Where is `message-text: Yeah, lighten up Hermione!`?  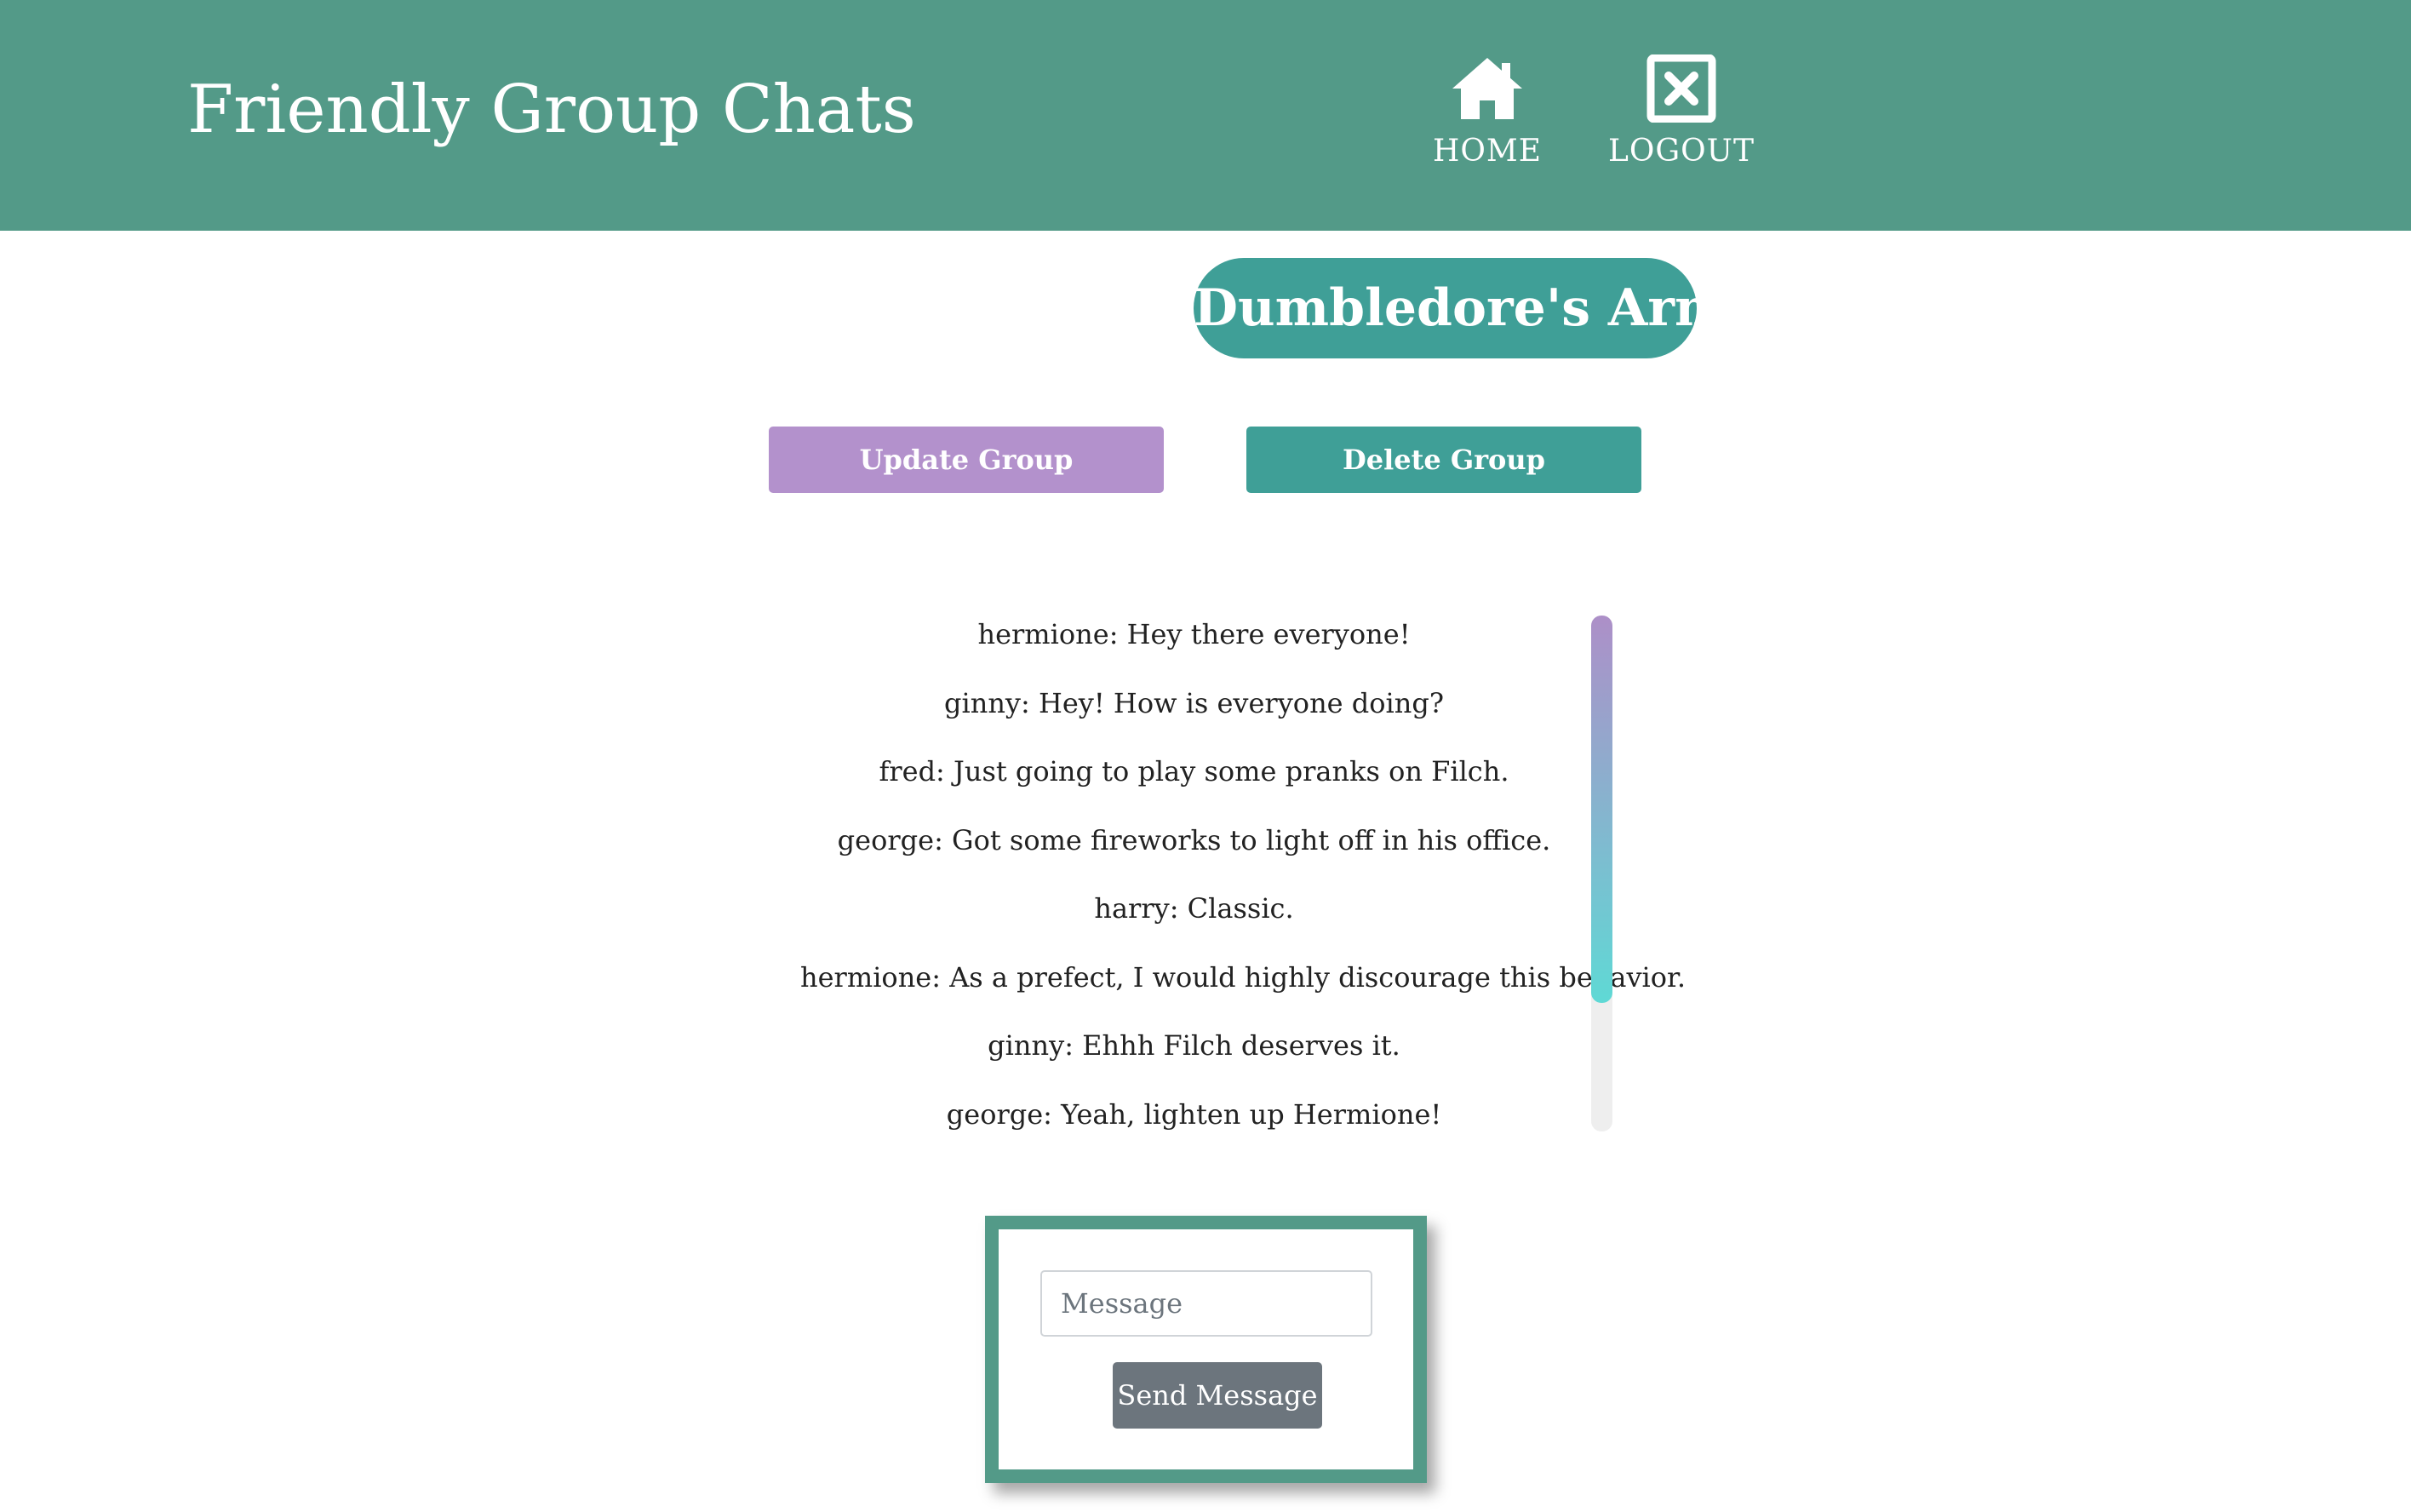 message-text: Yeah, lighten up Hermione! is located at coordinates (1252, 1114).